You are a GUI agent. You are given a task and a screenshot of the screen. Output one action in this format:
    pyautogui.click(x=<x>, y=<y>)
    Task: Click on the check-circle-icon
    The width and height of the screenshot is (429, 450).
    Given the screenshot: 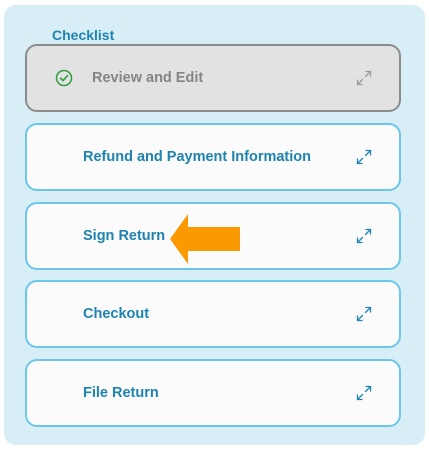 What is the action you would take?
    pyautogui.click(x=64, y=78)
    